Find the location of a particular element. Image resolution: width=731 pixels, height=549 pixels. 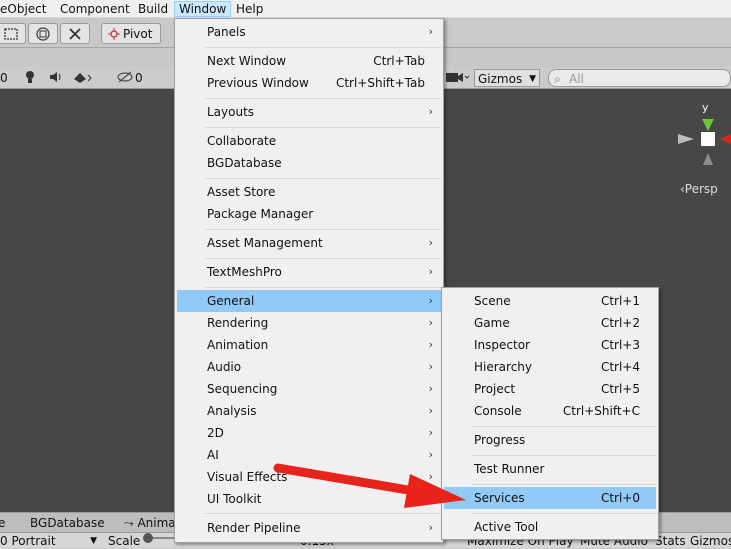

menu-item-asset-management: Asset Management › is located at coordinates (309, 243).